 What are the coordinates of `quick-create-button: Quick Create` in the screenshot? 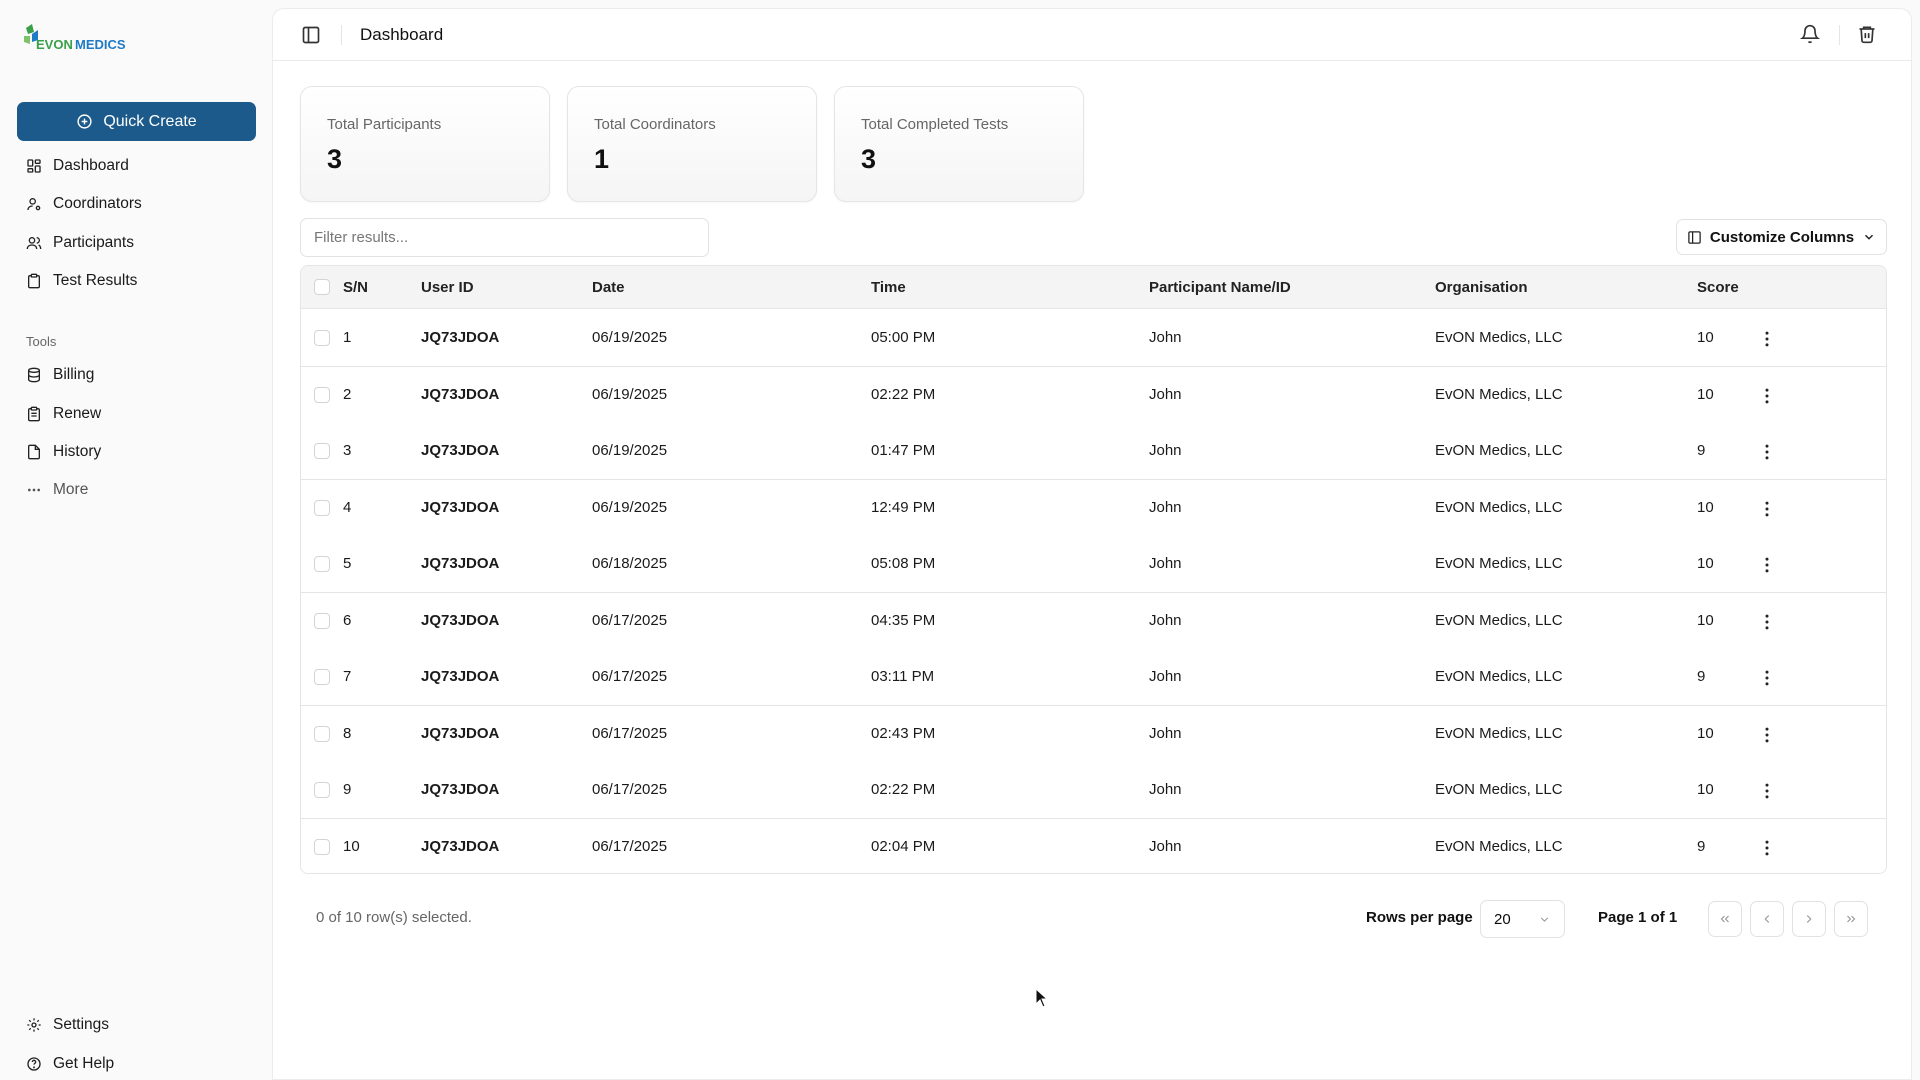 It's located at (136, 121).